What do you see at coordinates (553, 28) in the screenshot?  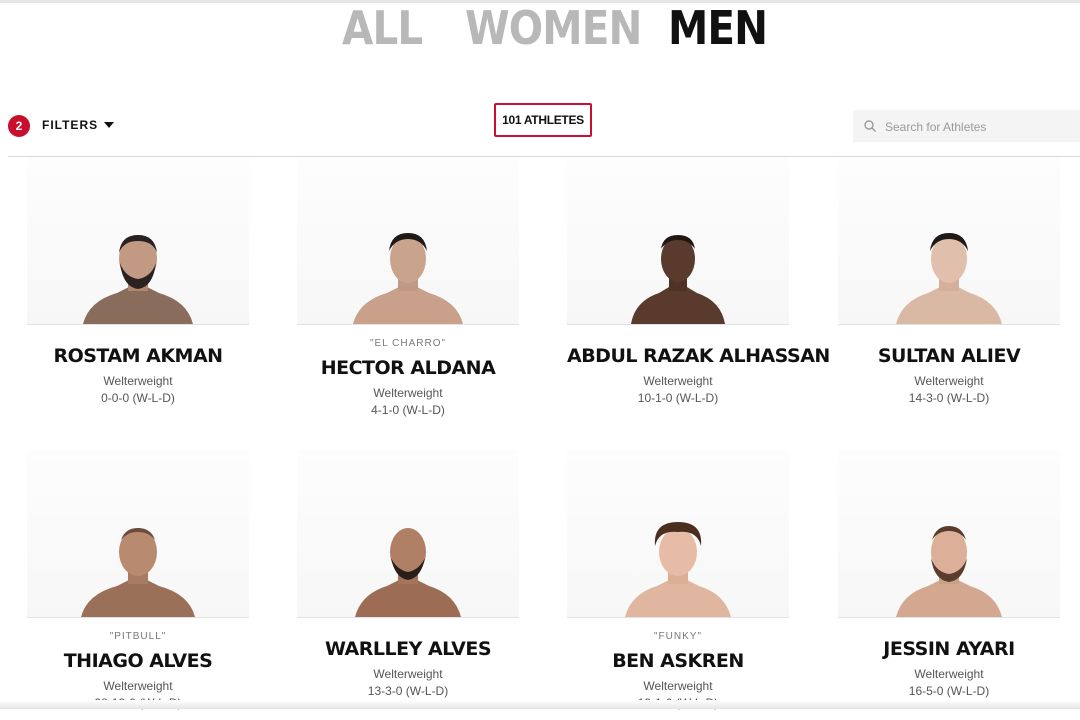 I see `tab-women: WOMEN` at bounding box center [553, 28].